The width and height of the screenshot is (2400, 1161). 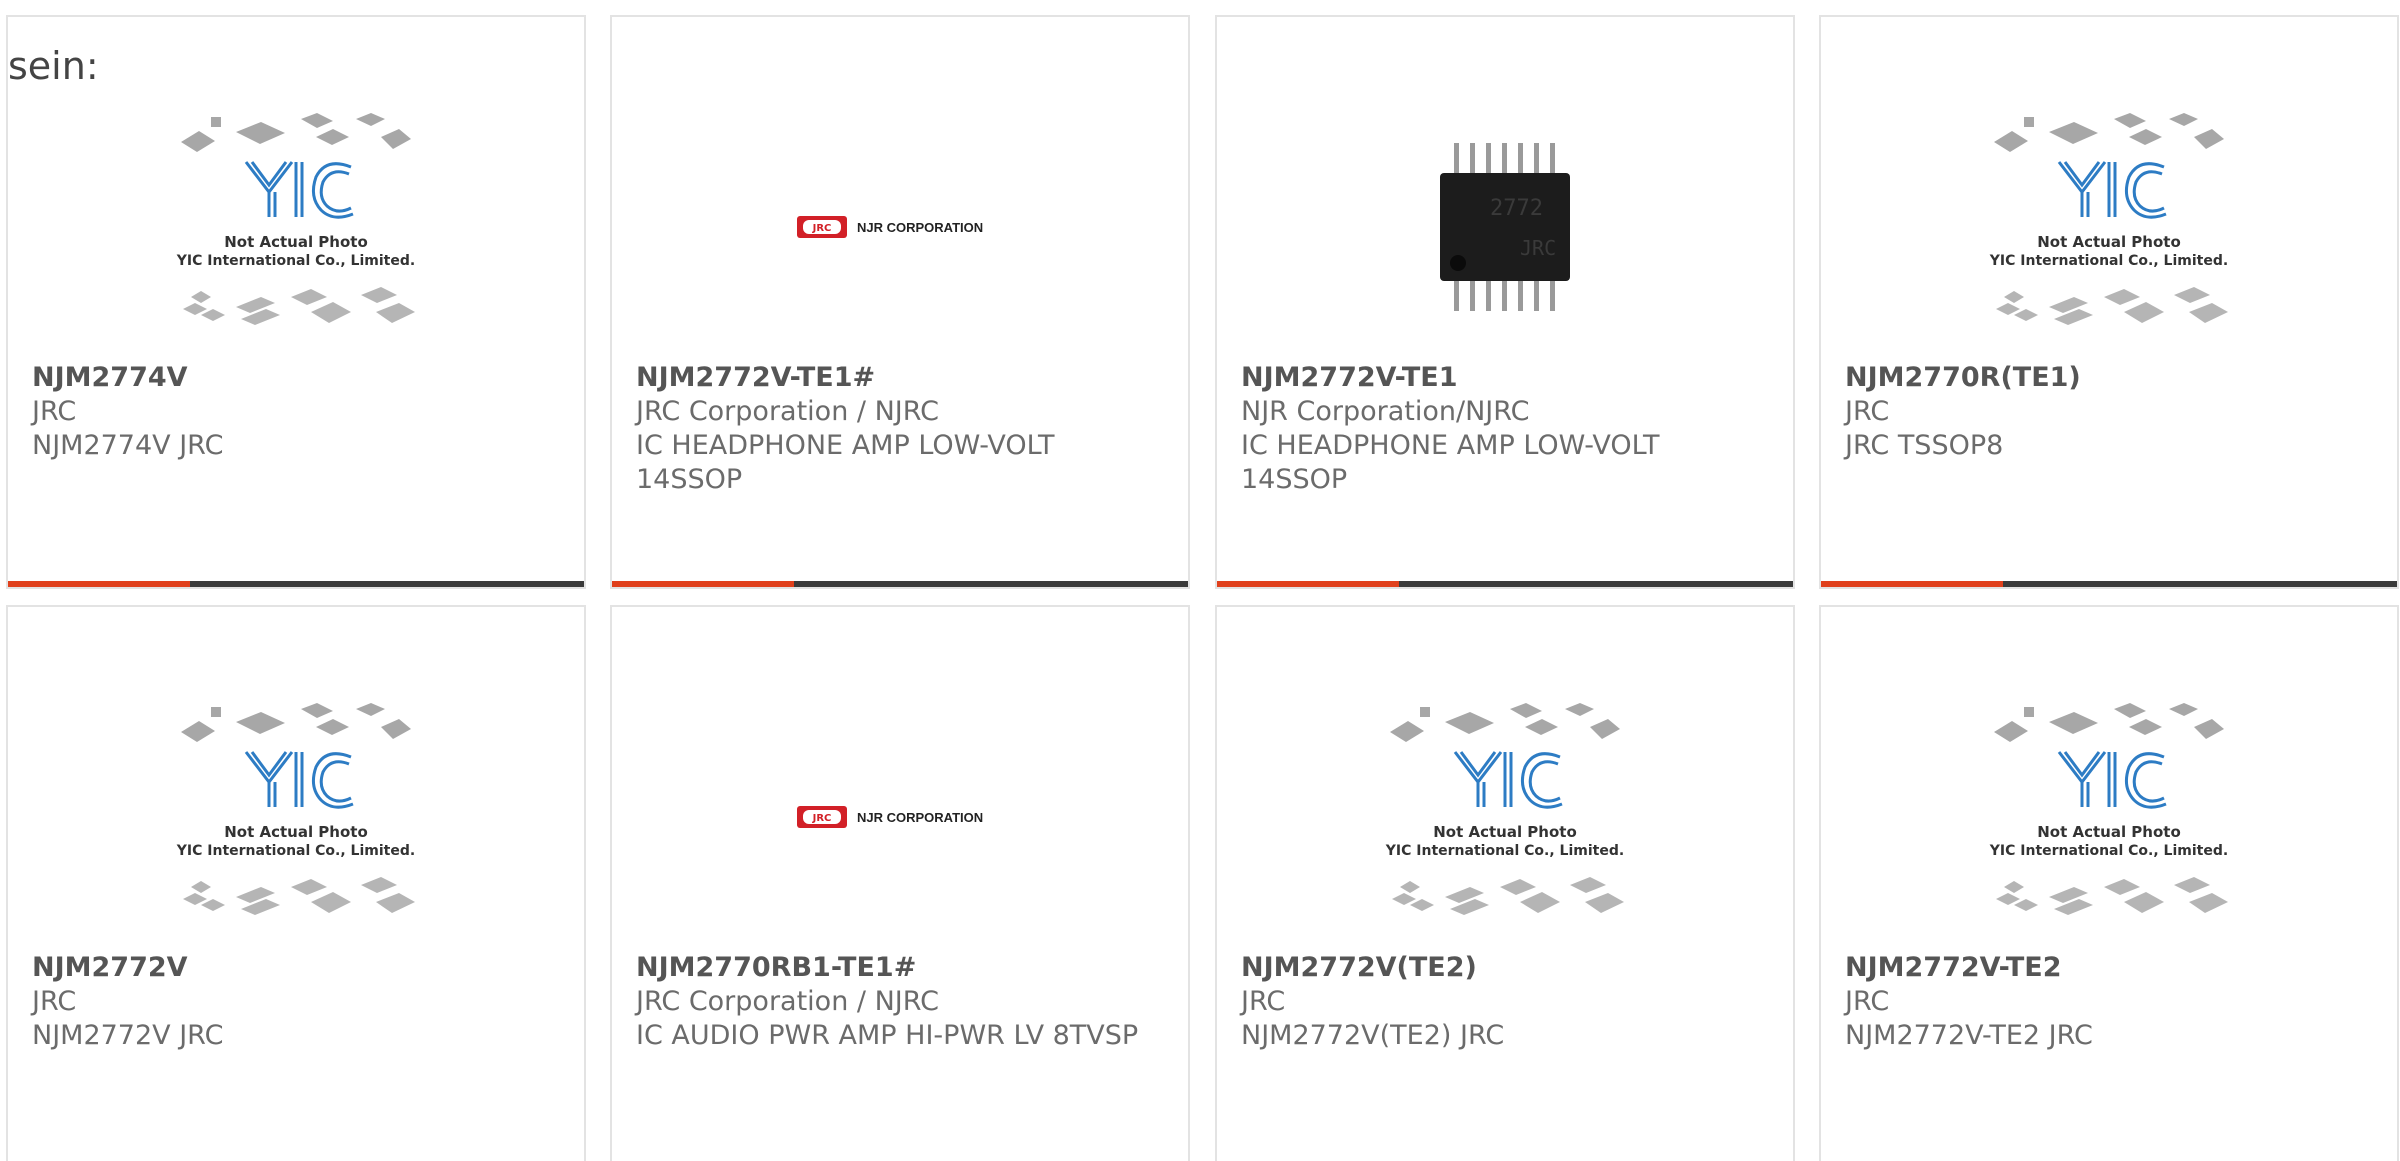 I want to click on product-info: NJM2772V-TE2 JRC NJM2772V-TE2 JRC, so click(x=2109, y=1002).